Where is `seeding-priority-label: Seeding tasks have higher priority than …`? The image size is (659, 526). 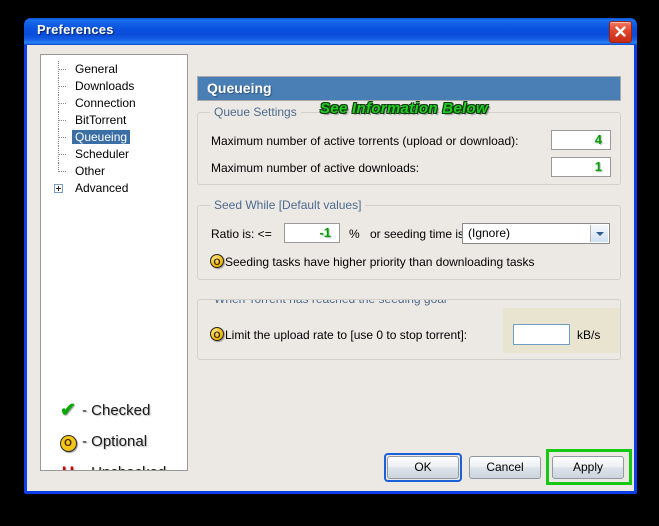
seeding-priority-label: Seeding tasks have higher priority than … is located at coordinates (380, 262).